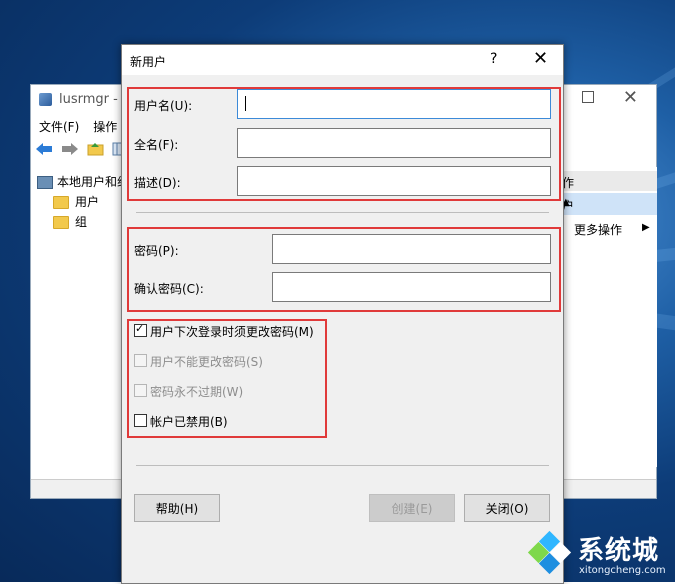  Describe the element at coordinates (140, 329) in the screenshot. I see `checkbox-checked` at that location.